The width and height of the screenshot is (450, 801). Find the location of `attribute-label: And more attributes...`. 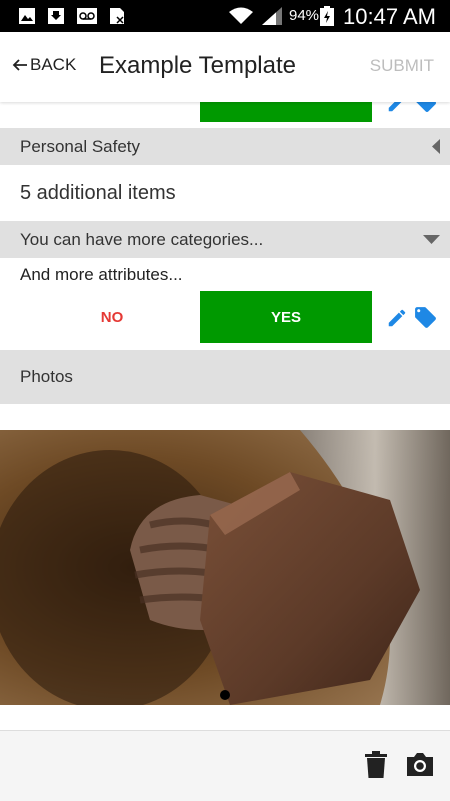

attribute-label: And more attributes... is located at coordinates (101, 274).